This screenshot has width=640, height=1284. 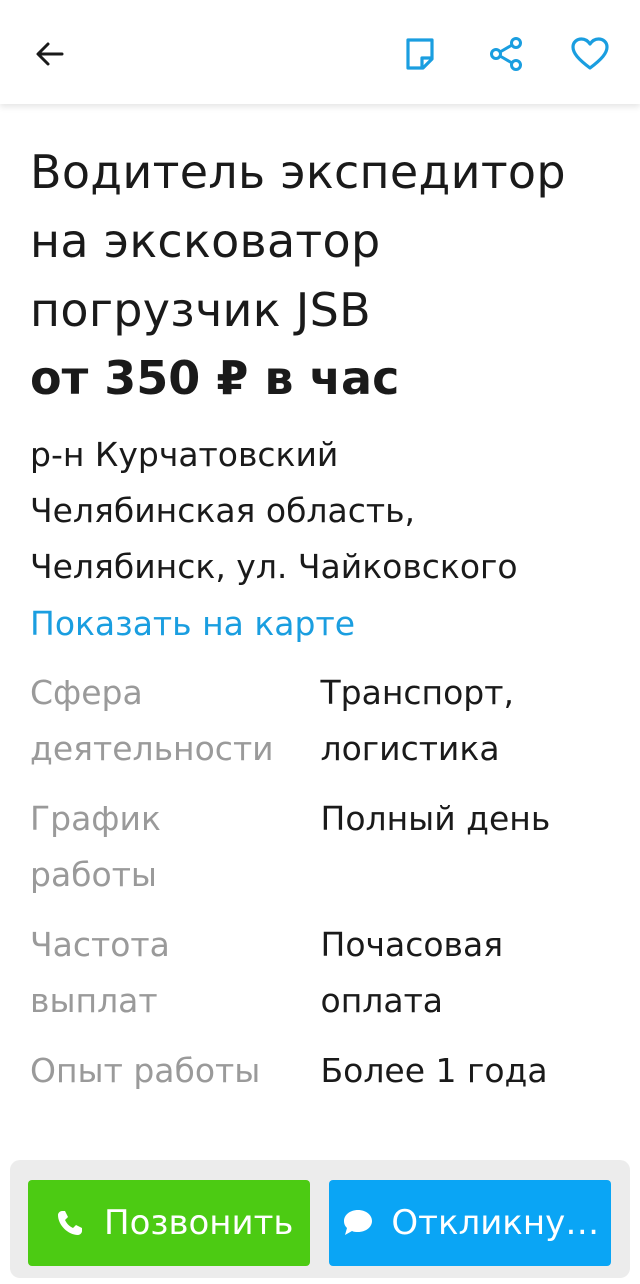 What do you see at coordinates (501, 1223) in the screenshot?
I see `respond-button-label: Откликнуться` at bounding box center [501, 1223].